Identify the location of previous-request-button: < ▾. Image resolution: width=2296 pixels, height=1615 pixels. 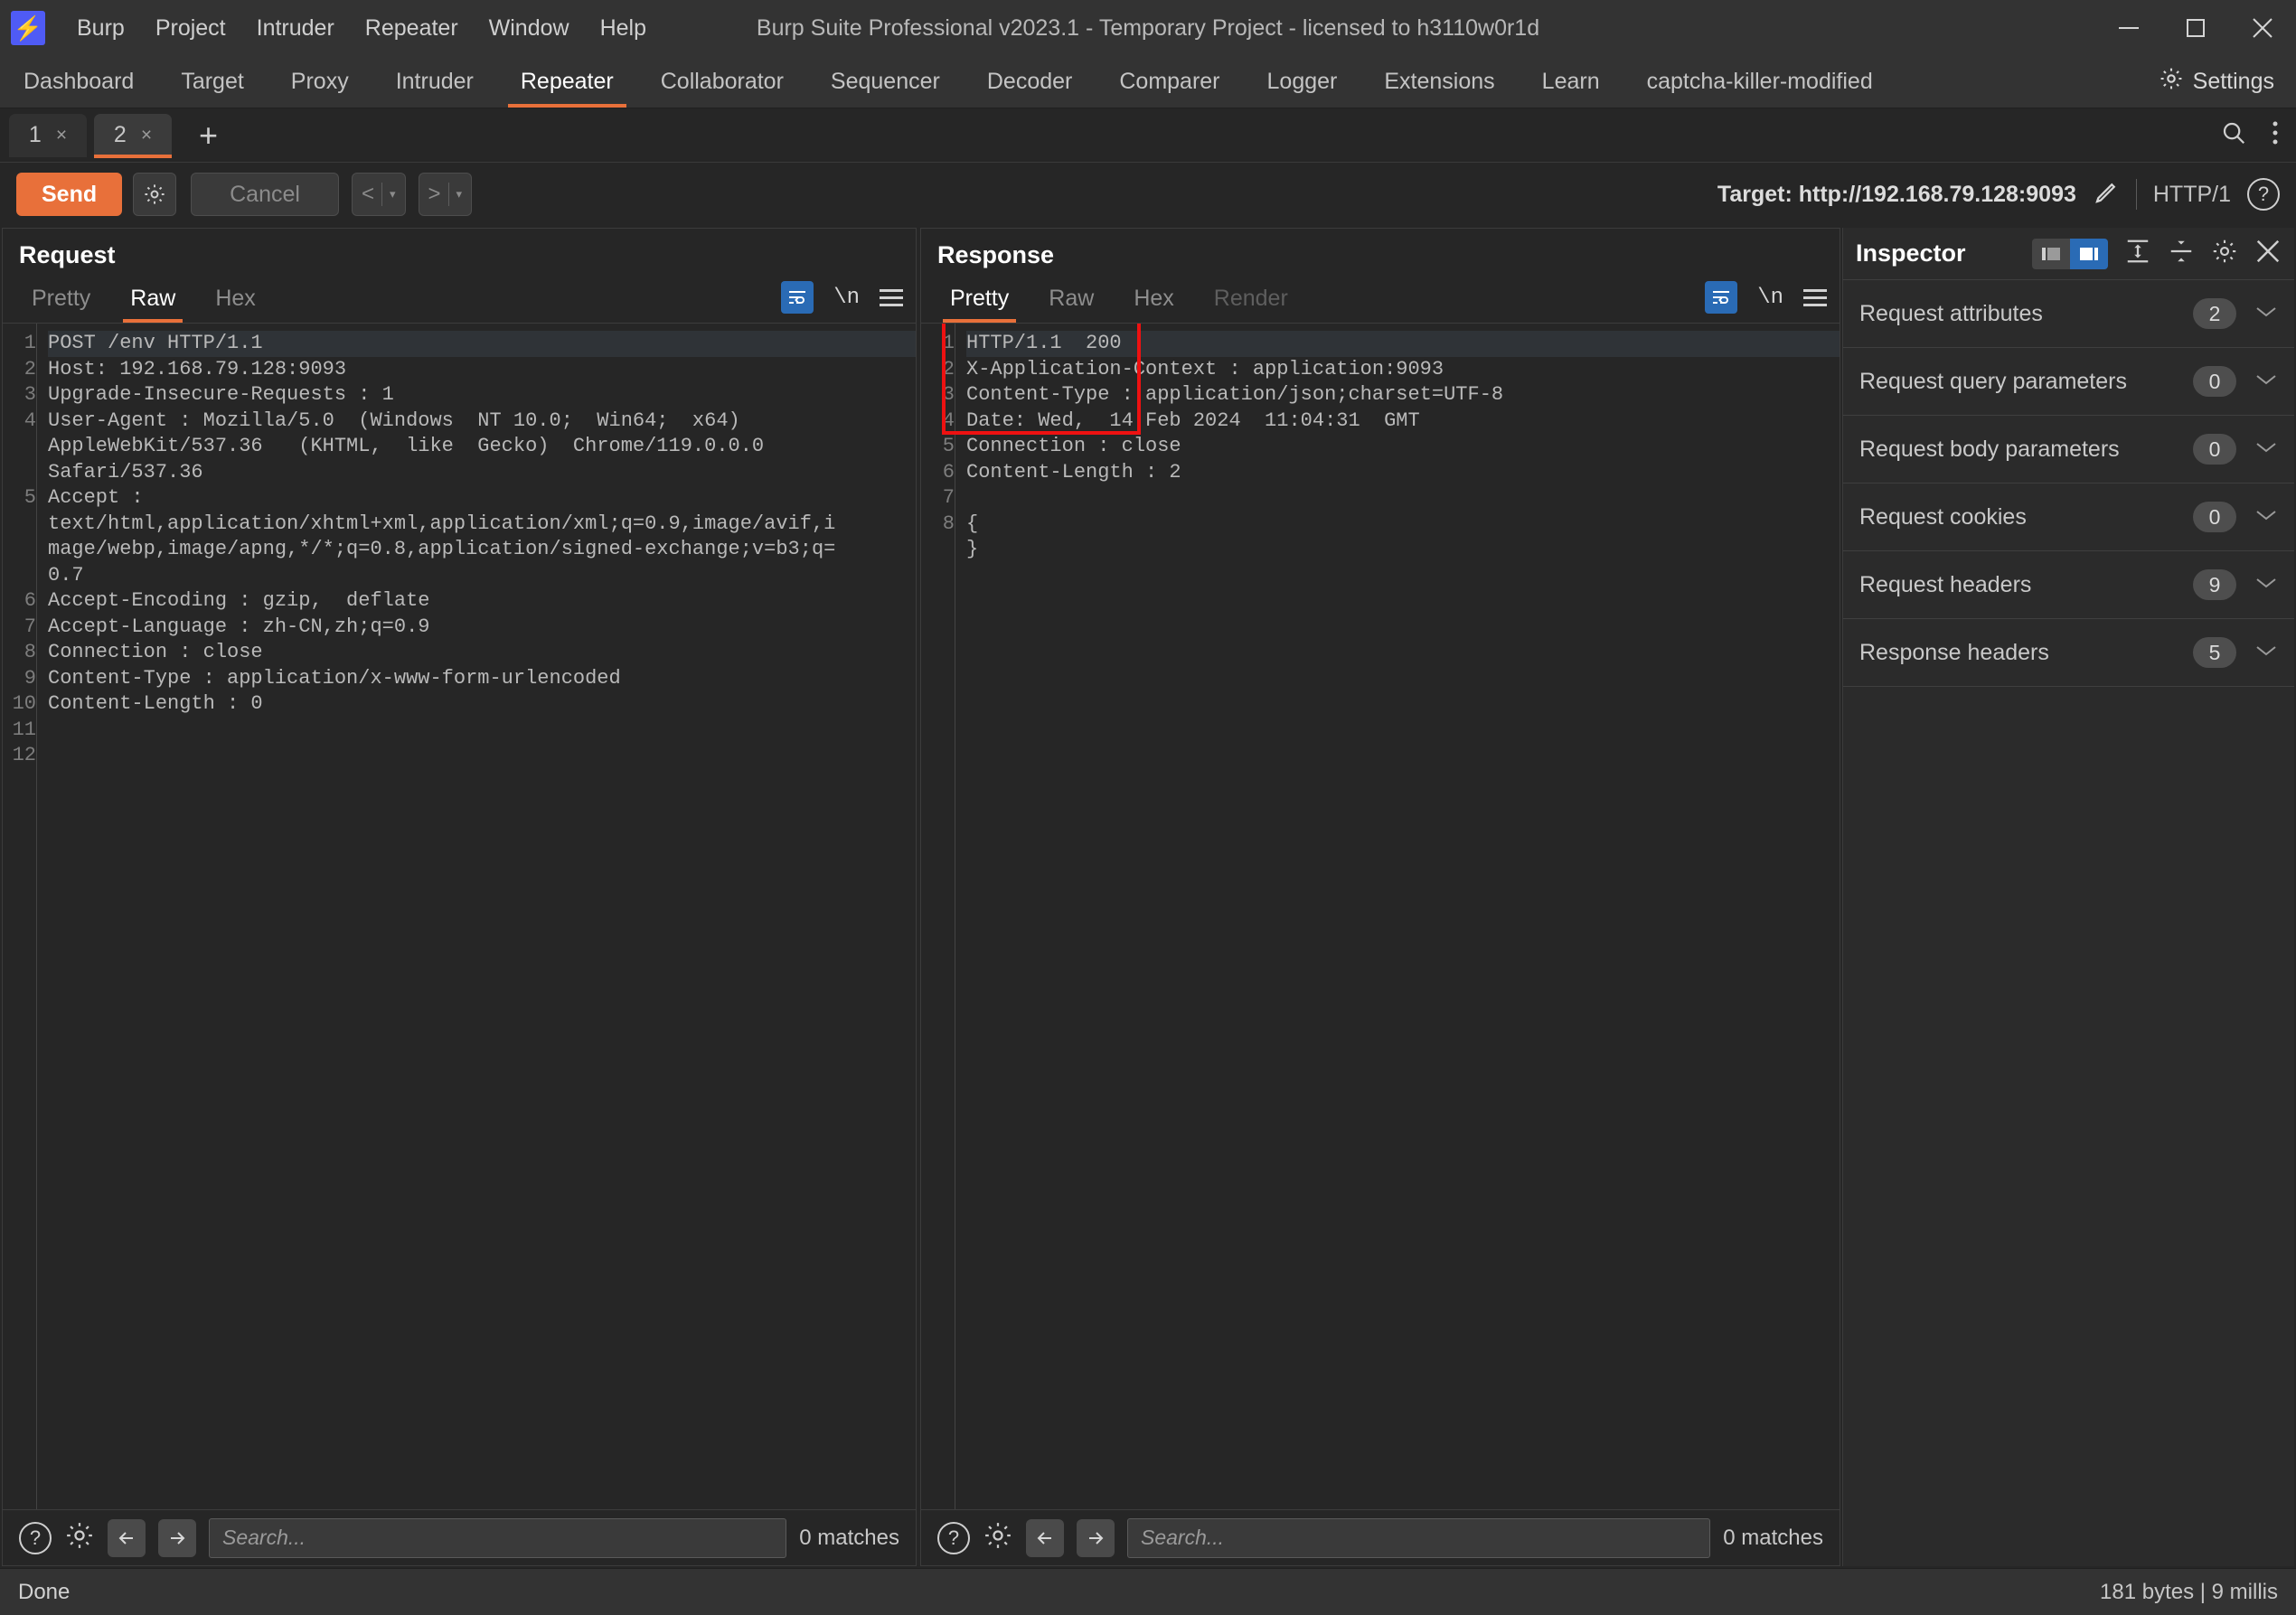
(378, 194).